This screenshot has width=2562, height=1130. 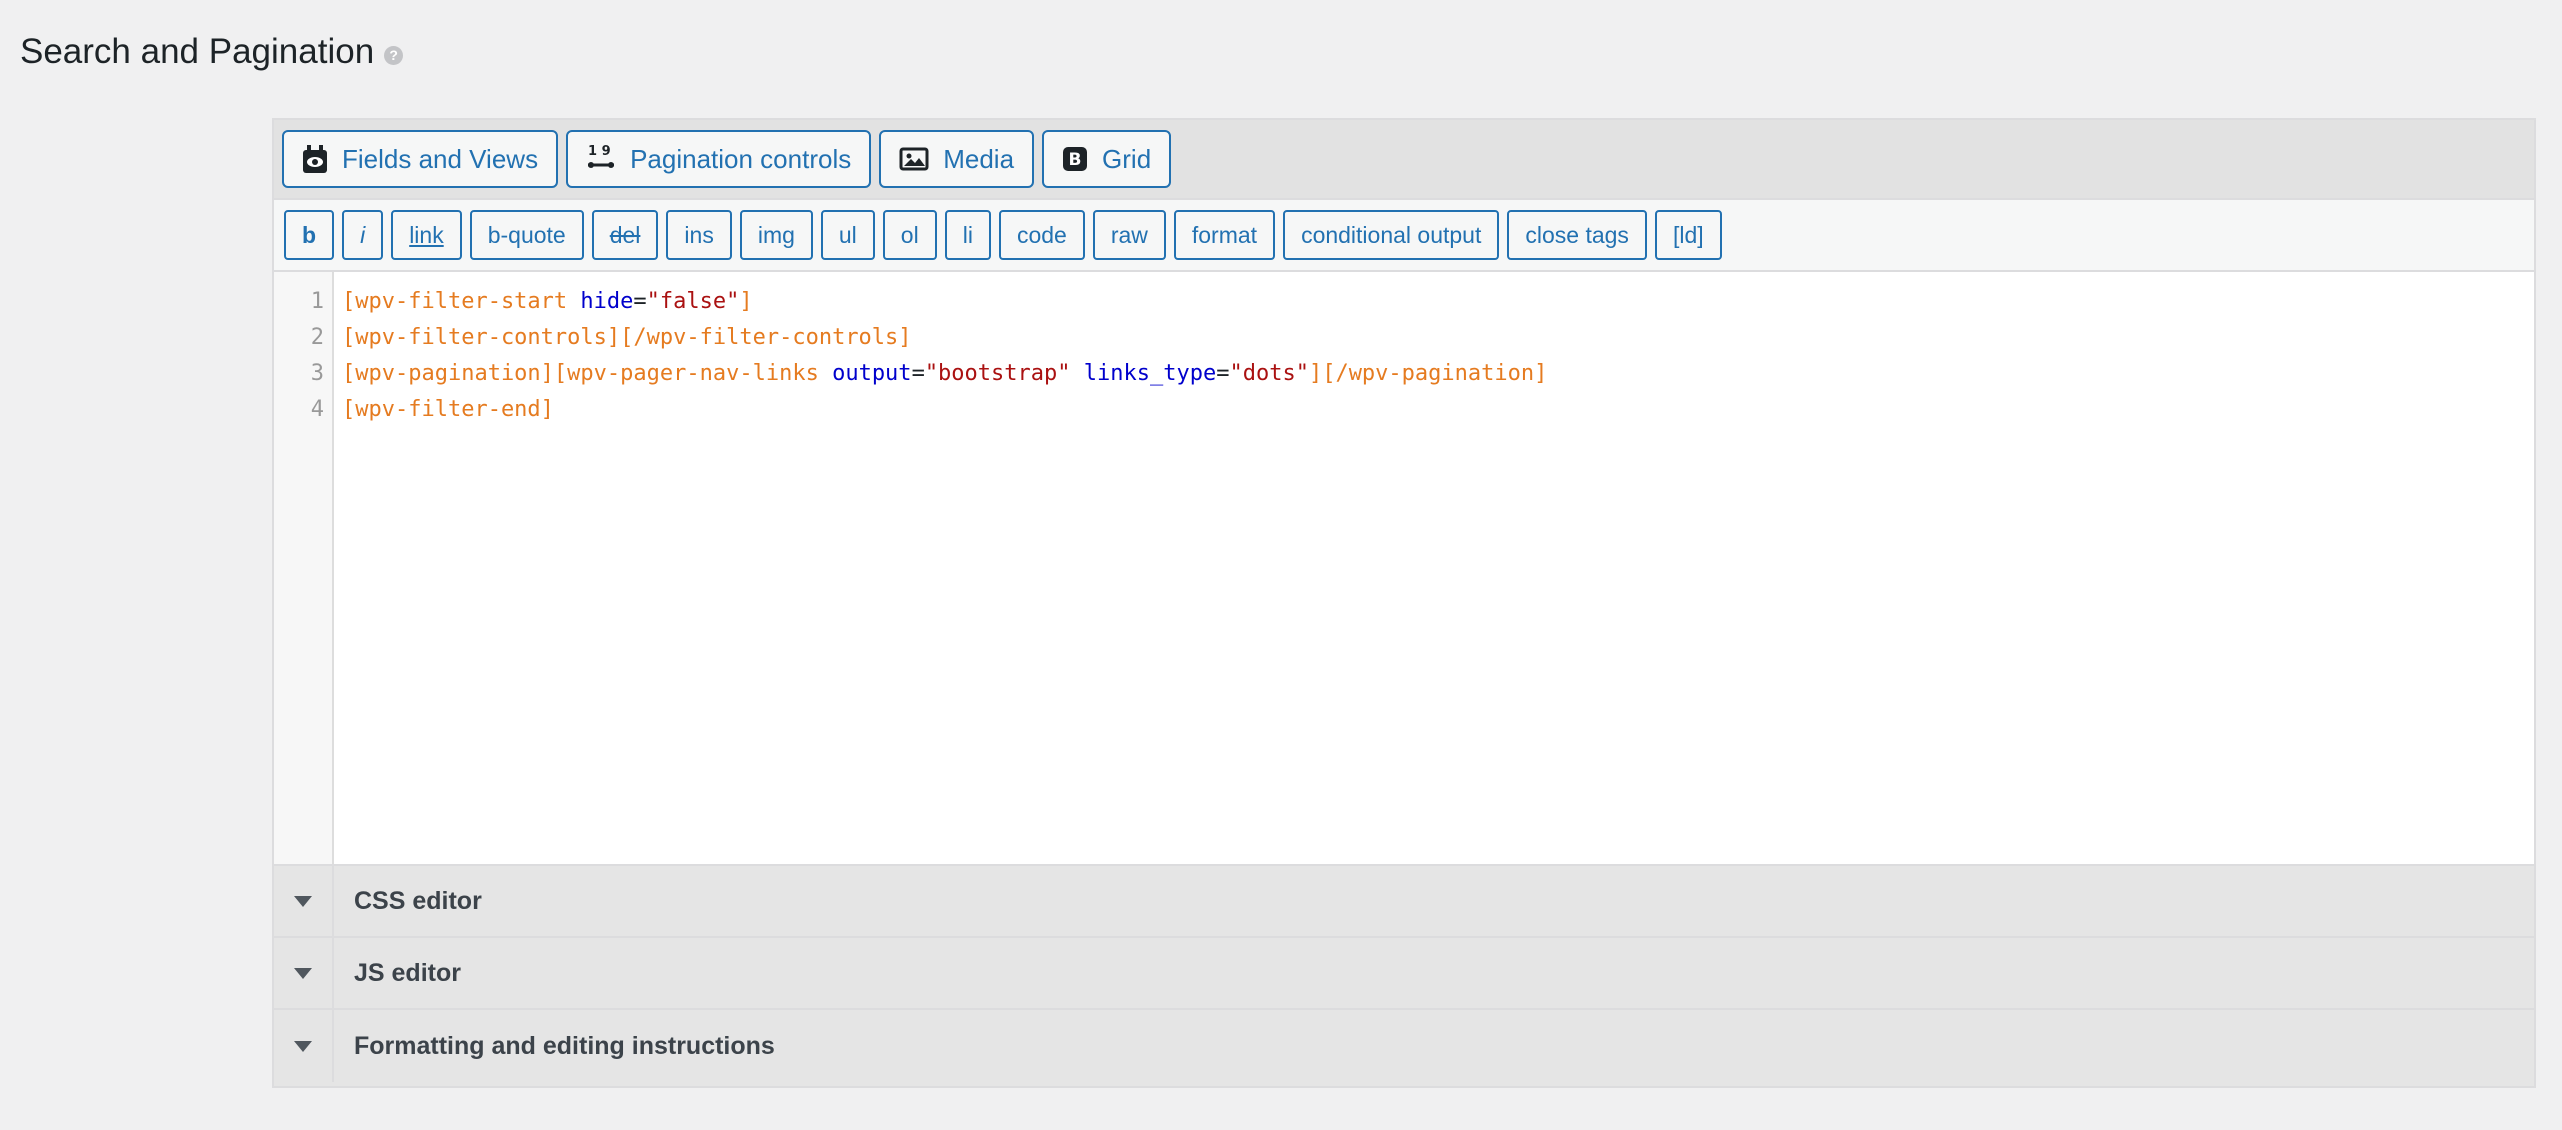 What do you see at coordinates (455, 301) in the screenshot?
I see `code-token: [wpv-filter-start` at bounding box center [455, 301].